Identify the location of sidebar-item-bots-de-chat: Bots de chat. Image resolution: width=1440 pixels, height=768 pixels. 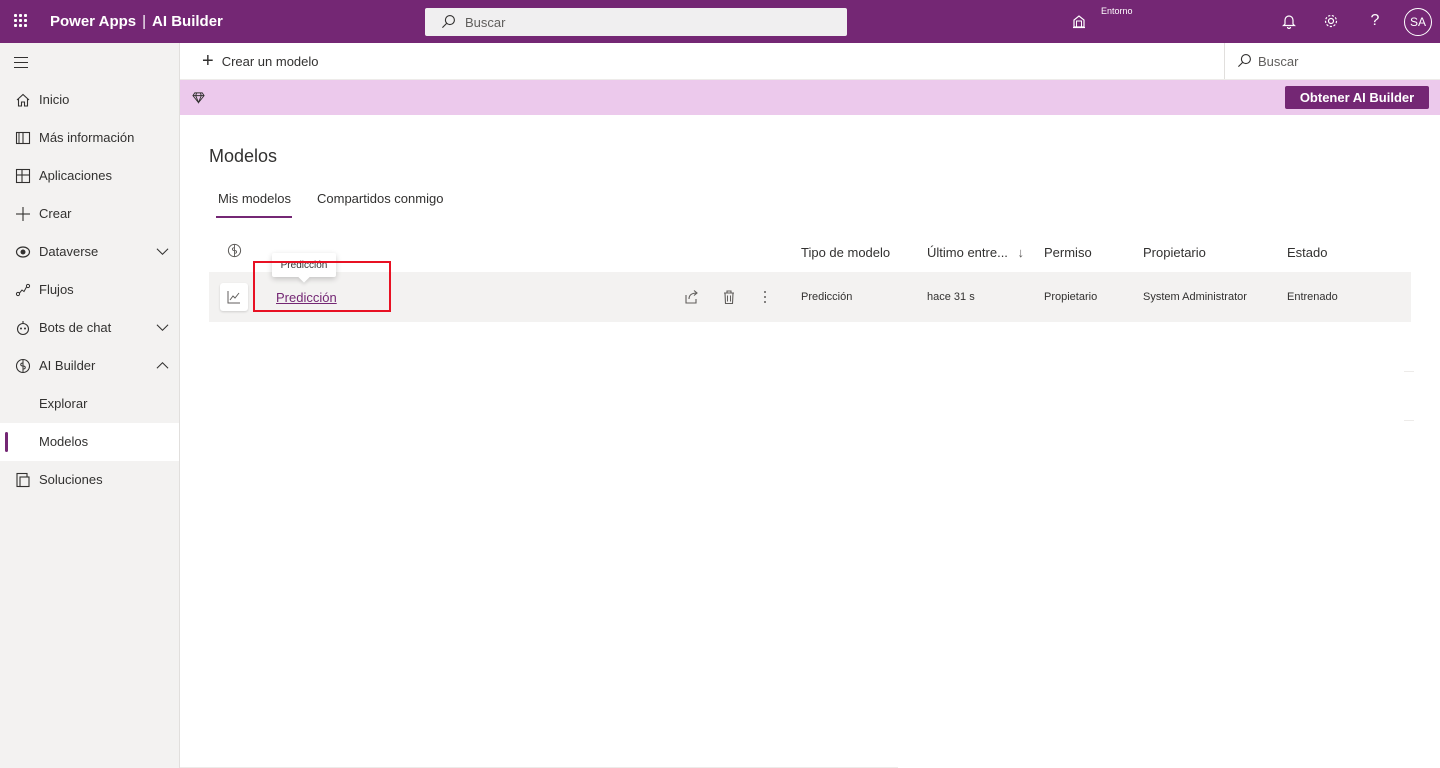
(89, 328).